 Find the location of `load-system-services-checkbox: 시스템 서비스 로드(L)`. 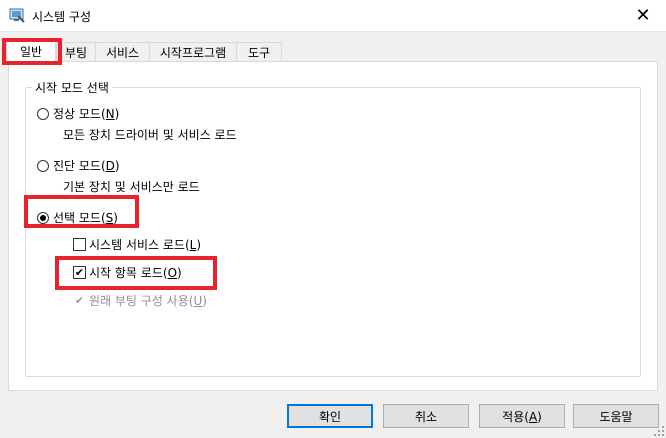

load-system-services-checkbox: 시스템 서비스 로드(L) is located at coordinates (137, 244).